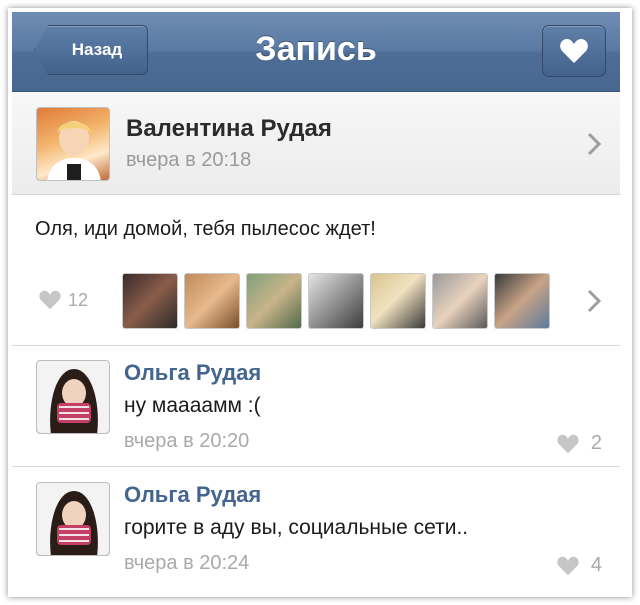 This screenshot has width=640, height=605. I want to click on navigation-bar: Назад Запись, so click(316, 52).